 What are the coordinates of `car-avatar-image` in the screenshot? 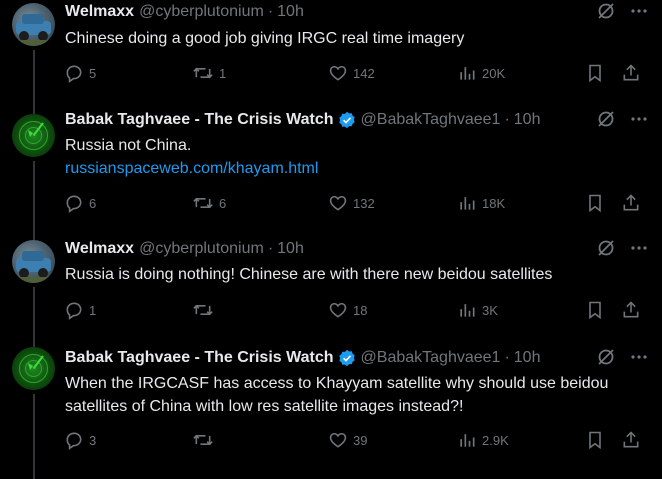 It's located at (33, 30).